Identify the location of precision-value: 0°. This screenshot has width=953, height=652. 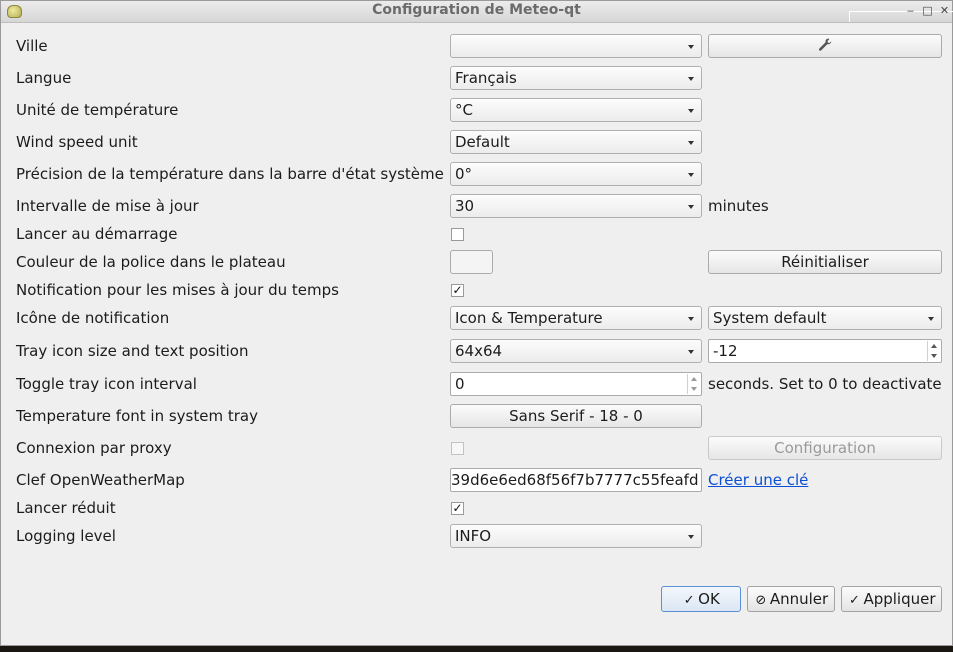
(464, 174).